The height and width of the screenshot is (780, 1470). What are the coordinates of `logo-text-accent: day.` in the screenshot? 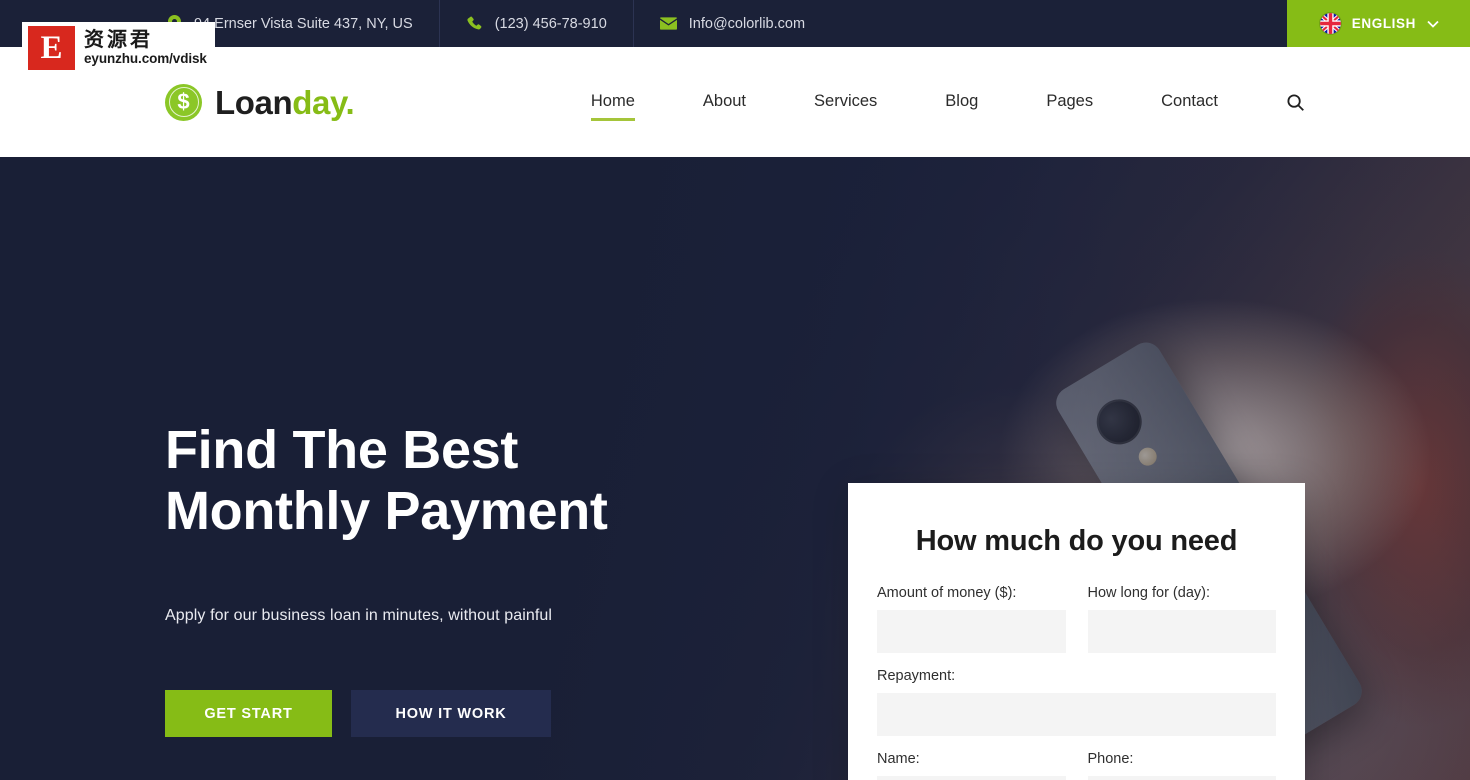 It's located at (323, 102).